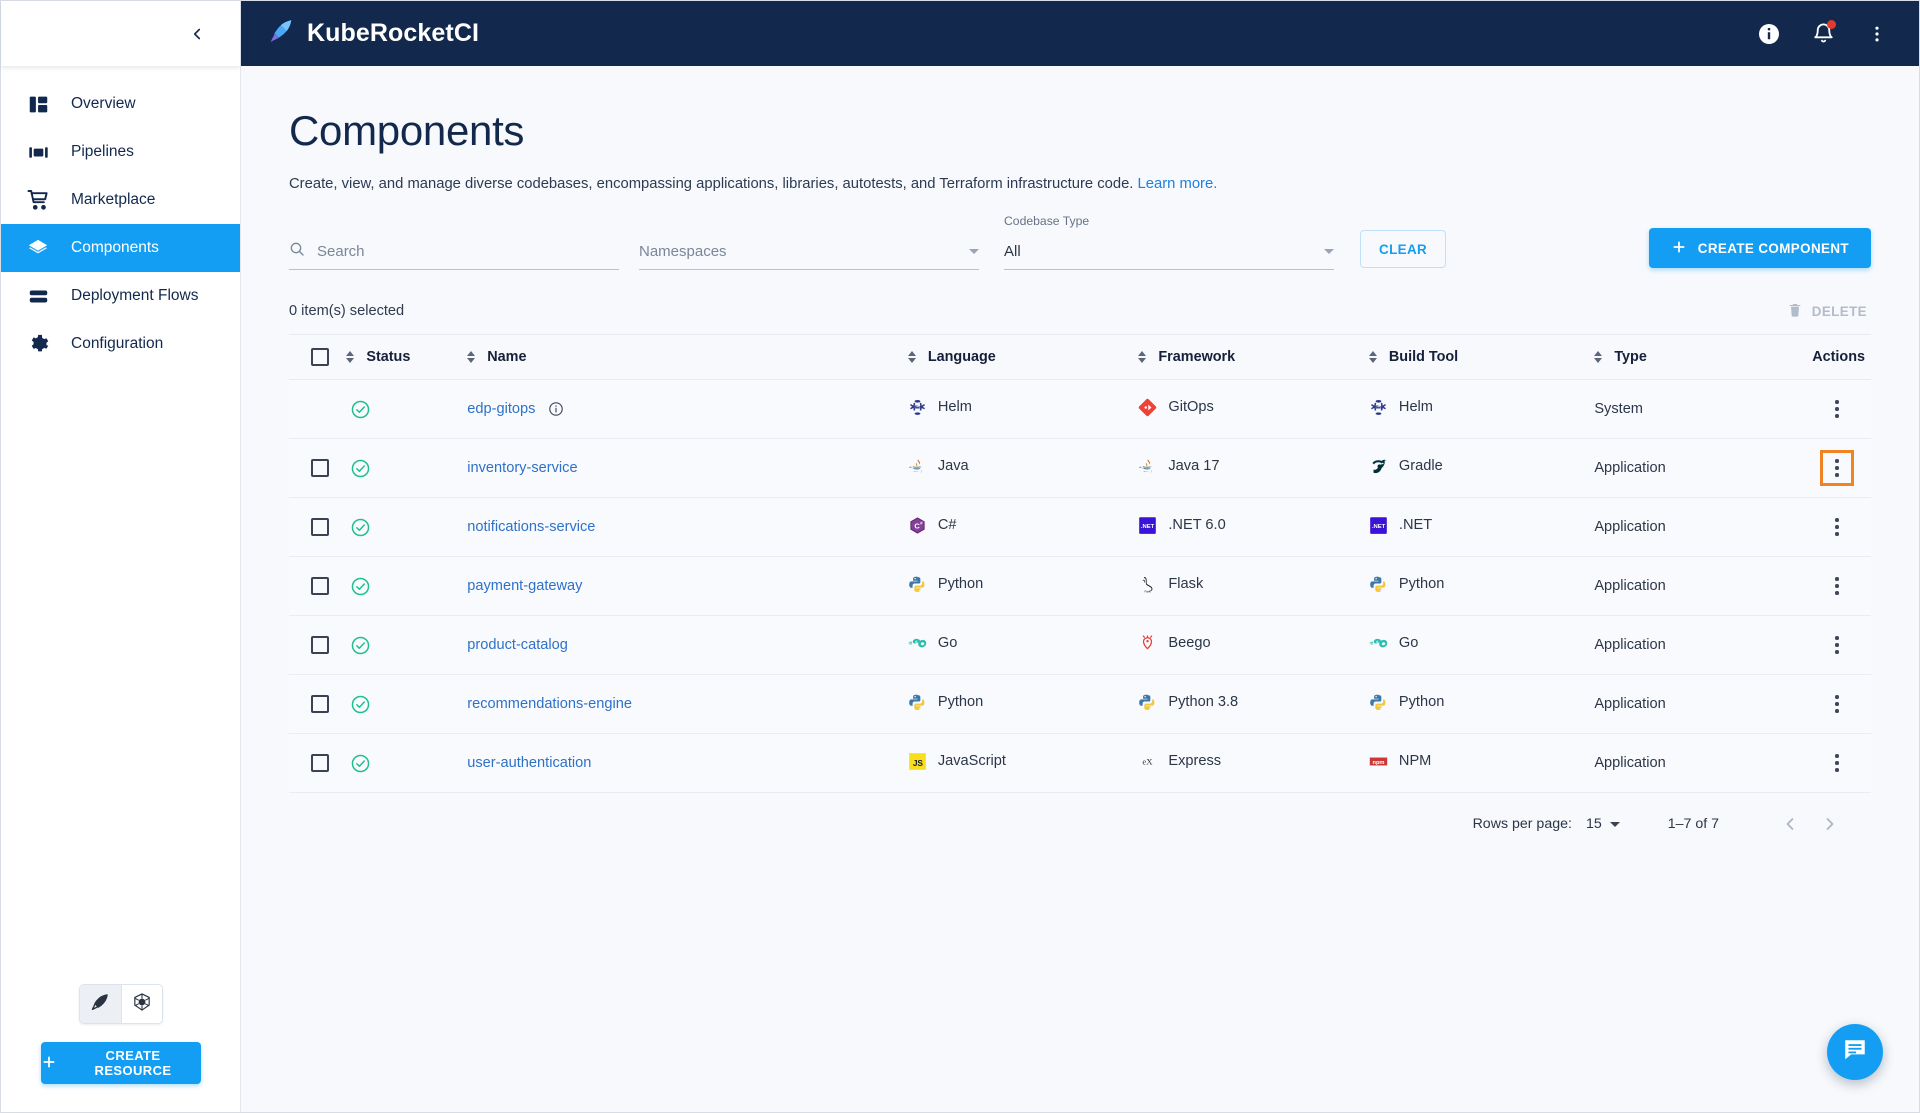  Describe the element at coordinates (1415, 407) in the screenshot. I see `build-tool-cell-label: Helm` at that location.